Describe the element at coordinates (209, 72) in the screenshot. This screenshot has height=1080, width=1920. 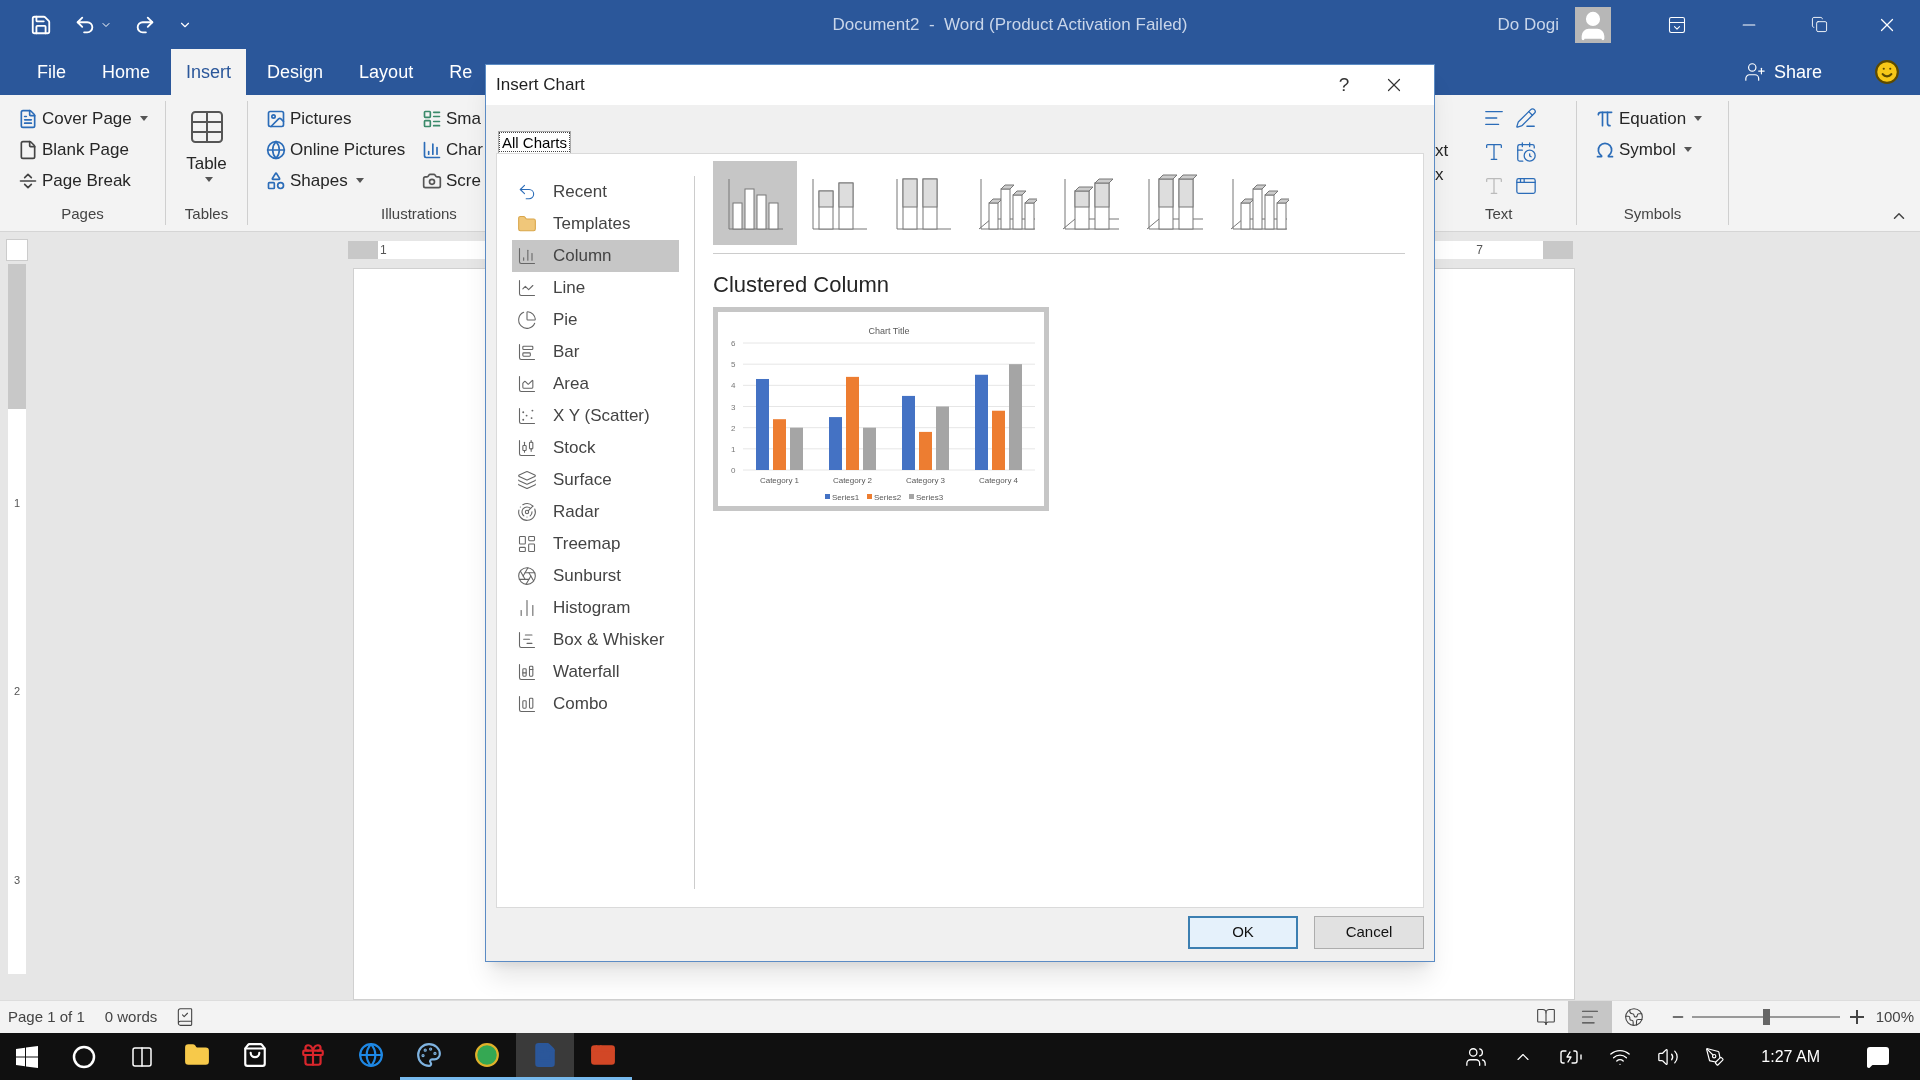
I see `ribbon-tab: Insert` at that location.